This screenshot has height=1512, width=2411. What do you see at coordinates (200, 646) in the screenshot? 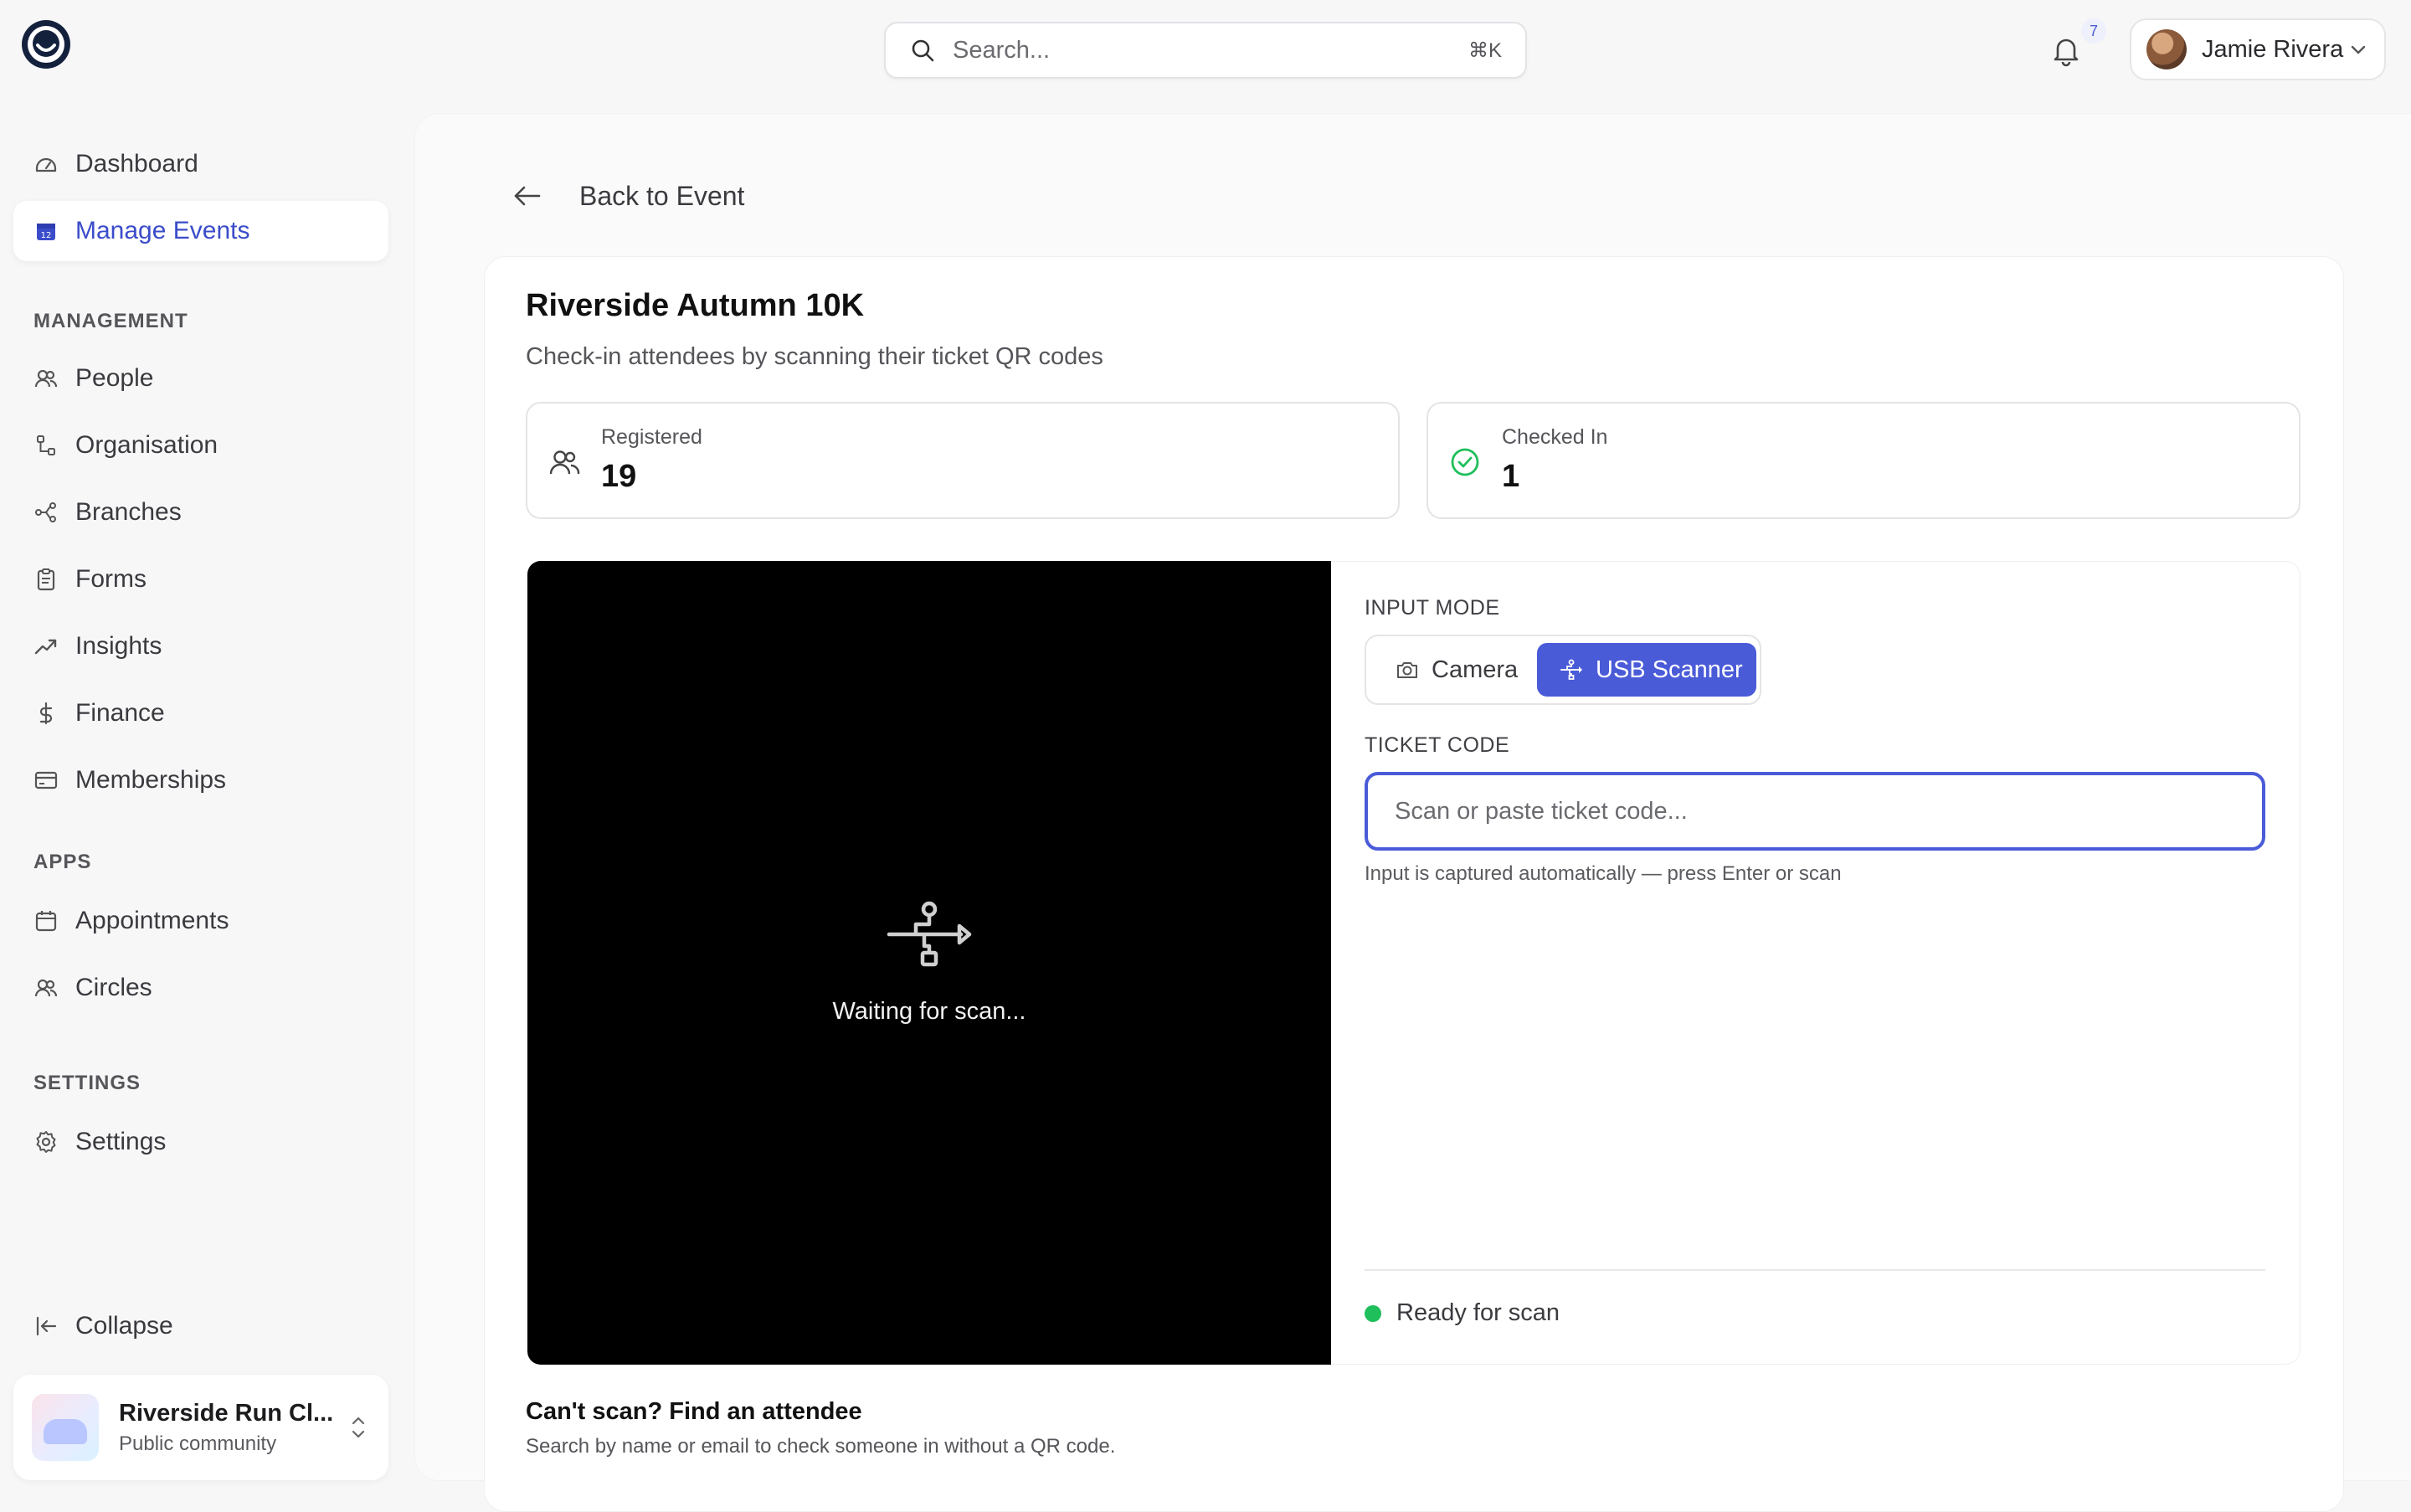
I see `sidebar-item-insights: Insights` at bounding box center [200, 646].